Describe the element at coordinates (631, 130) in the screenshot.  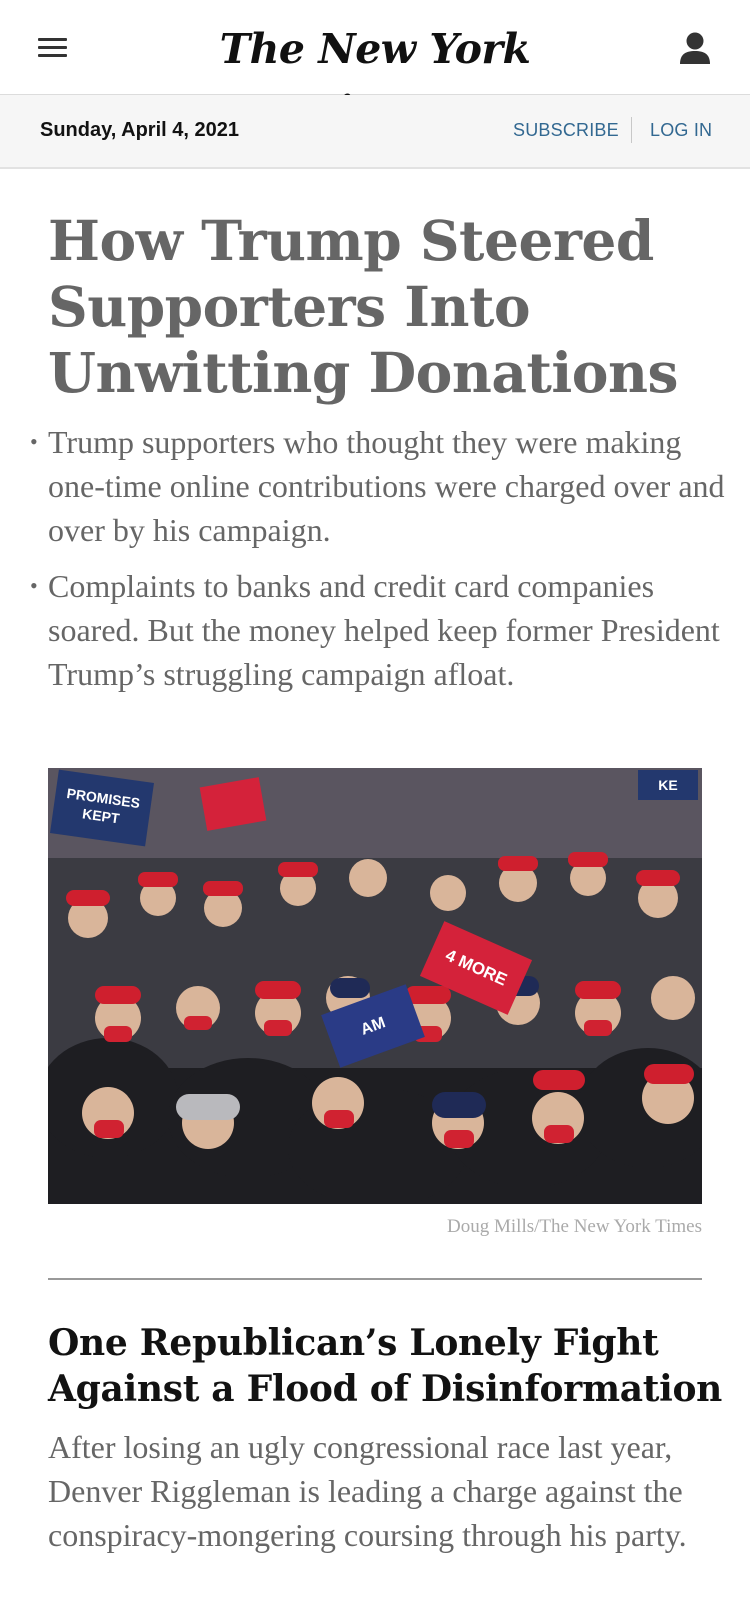
I see `link-divider` at that location.